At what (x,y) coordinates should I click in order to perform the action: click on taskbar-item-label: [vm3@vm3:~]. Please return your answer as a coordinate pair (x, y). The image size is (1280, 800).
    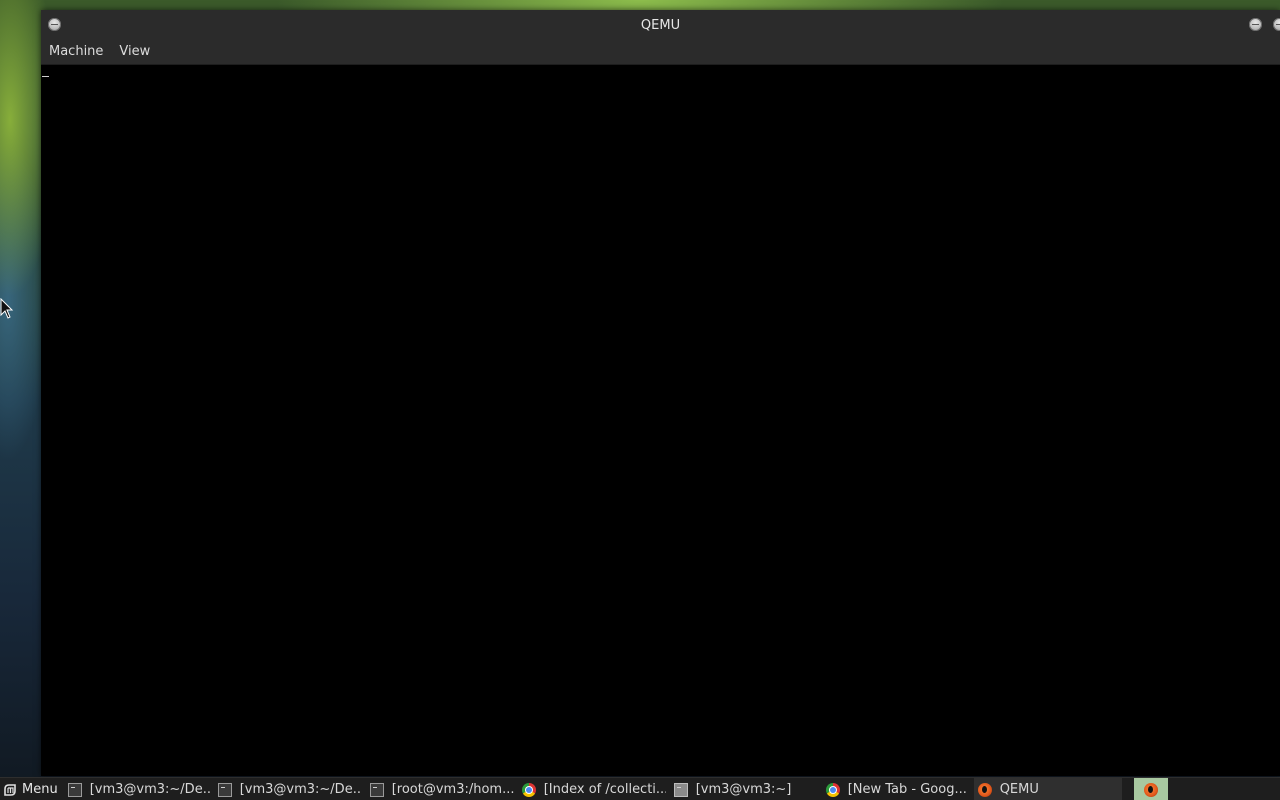
    Looking at the image, I should click on (743, 789).